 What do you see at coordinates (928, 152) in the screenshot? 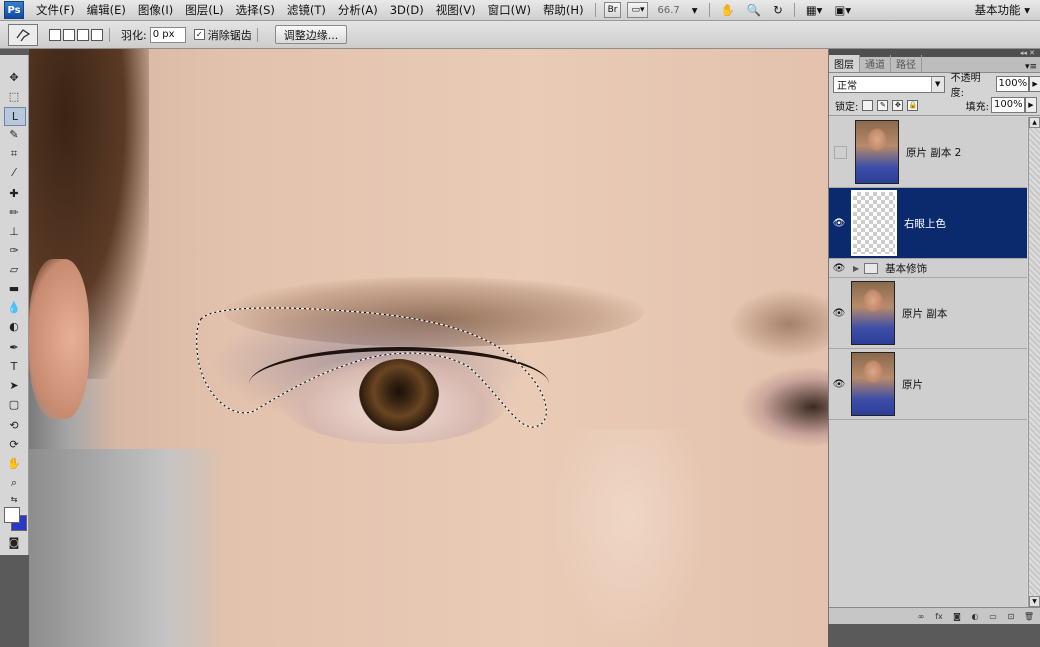
I see `layer-row: 原片 副本 2` at bounding box center [928, 152].